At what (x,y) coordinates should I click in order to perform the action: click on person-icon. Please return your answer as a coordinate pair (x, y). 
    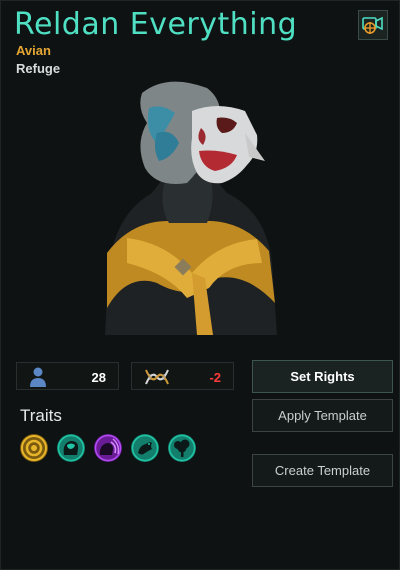
    Looking at the image, I should click on (38, 377).